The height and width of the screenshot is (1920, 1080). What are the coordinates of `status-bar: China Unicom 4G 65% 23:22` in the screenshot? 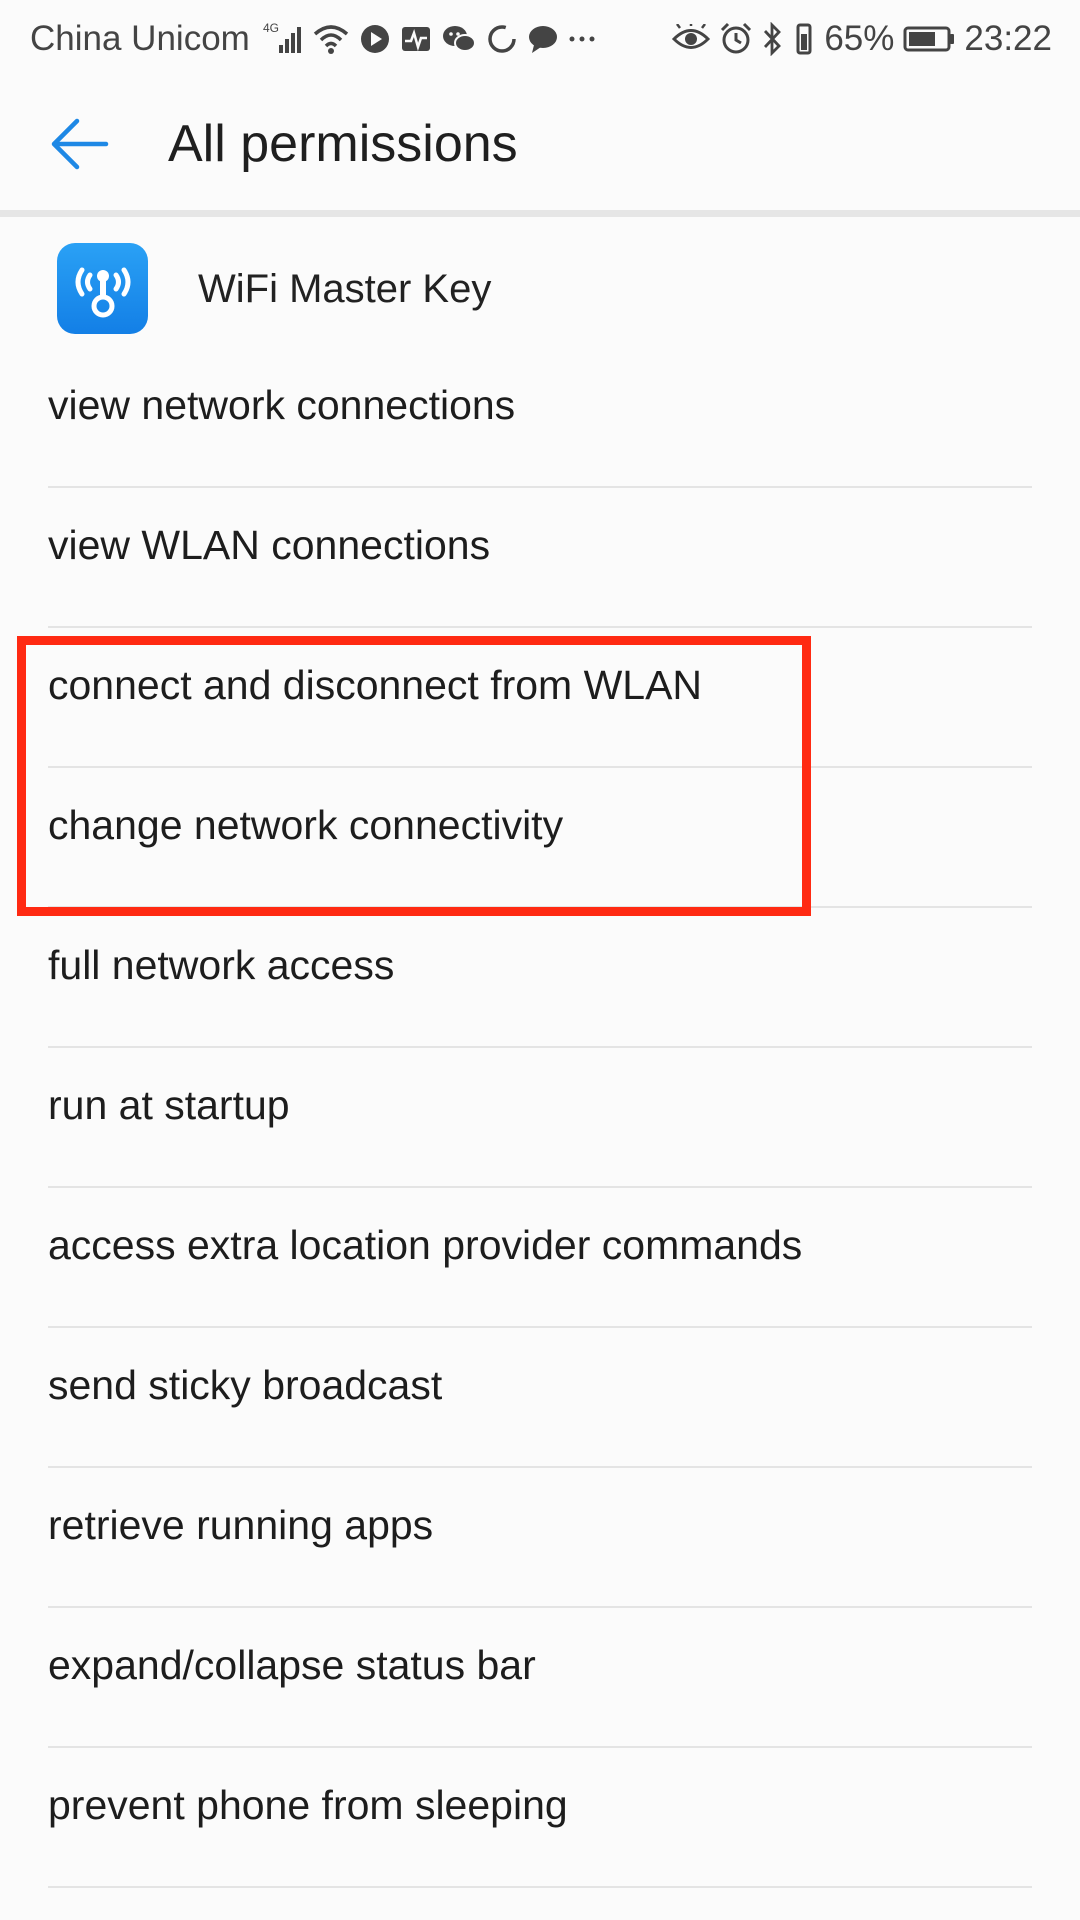 It's located at (540, 39).